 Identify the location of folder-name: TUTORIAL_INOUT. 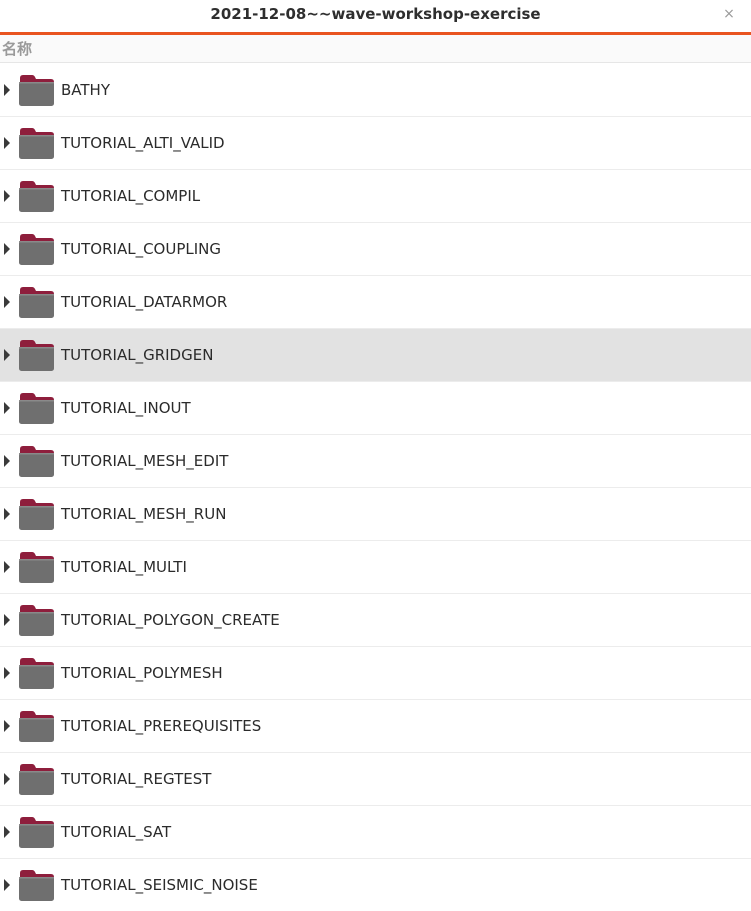
(126, 408).